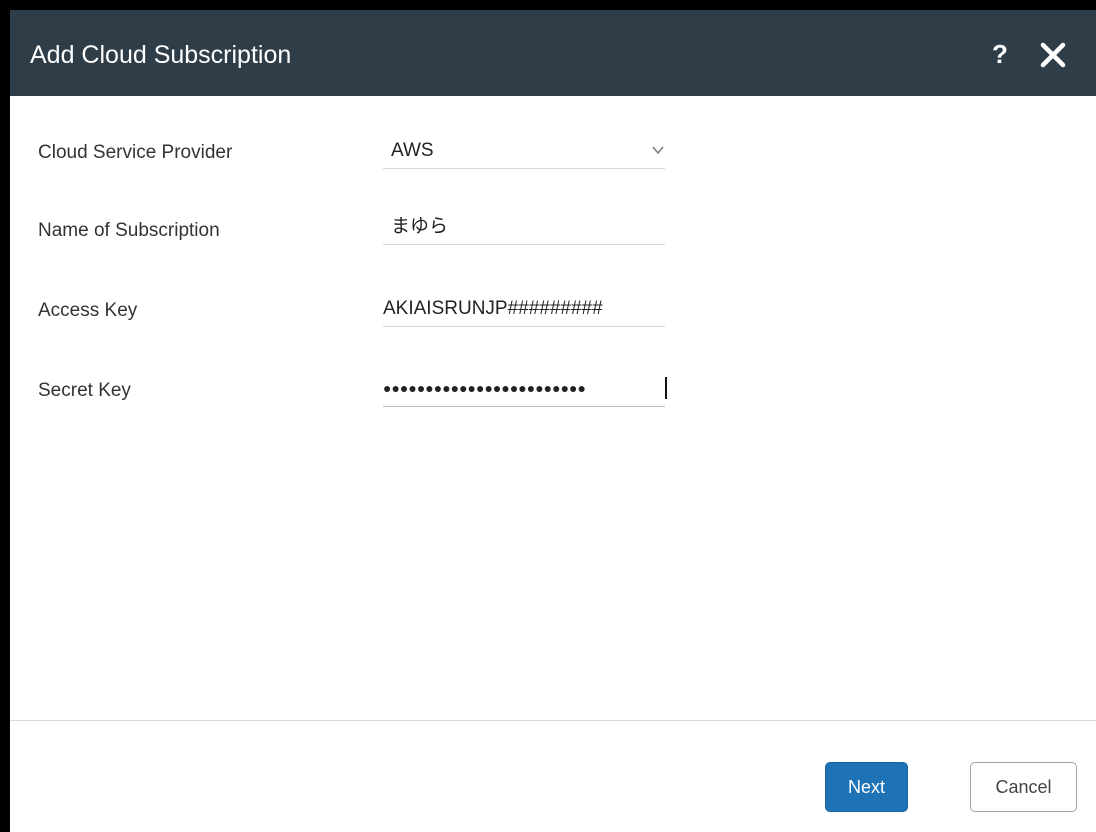  I want to click on secret-key-label: Secret Key, so click(84, 390).